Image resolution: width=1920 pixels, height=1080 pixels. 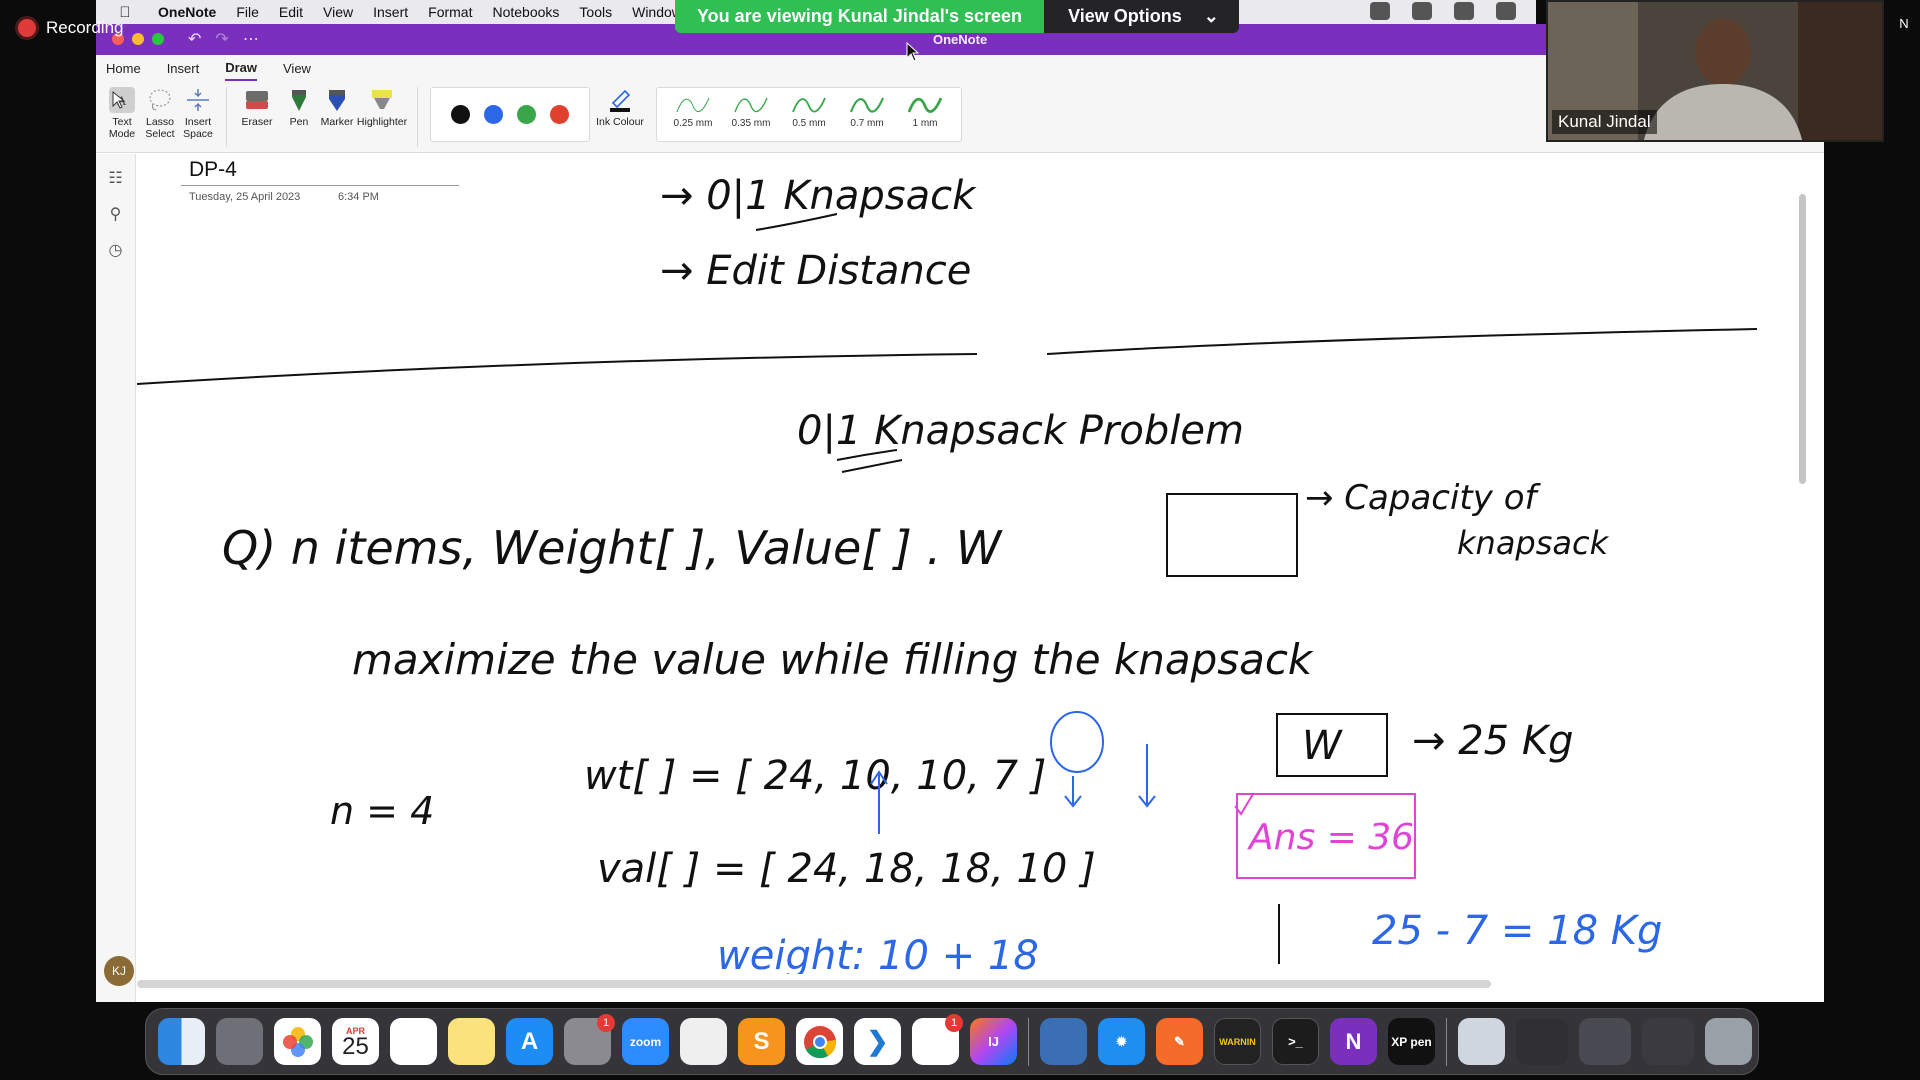 What do you see at coordinates (382, 811) in the screenshot?
I see `ink-n: n = 4` at bounding box center [382, 811].